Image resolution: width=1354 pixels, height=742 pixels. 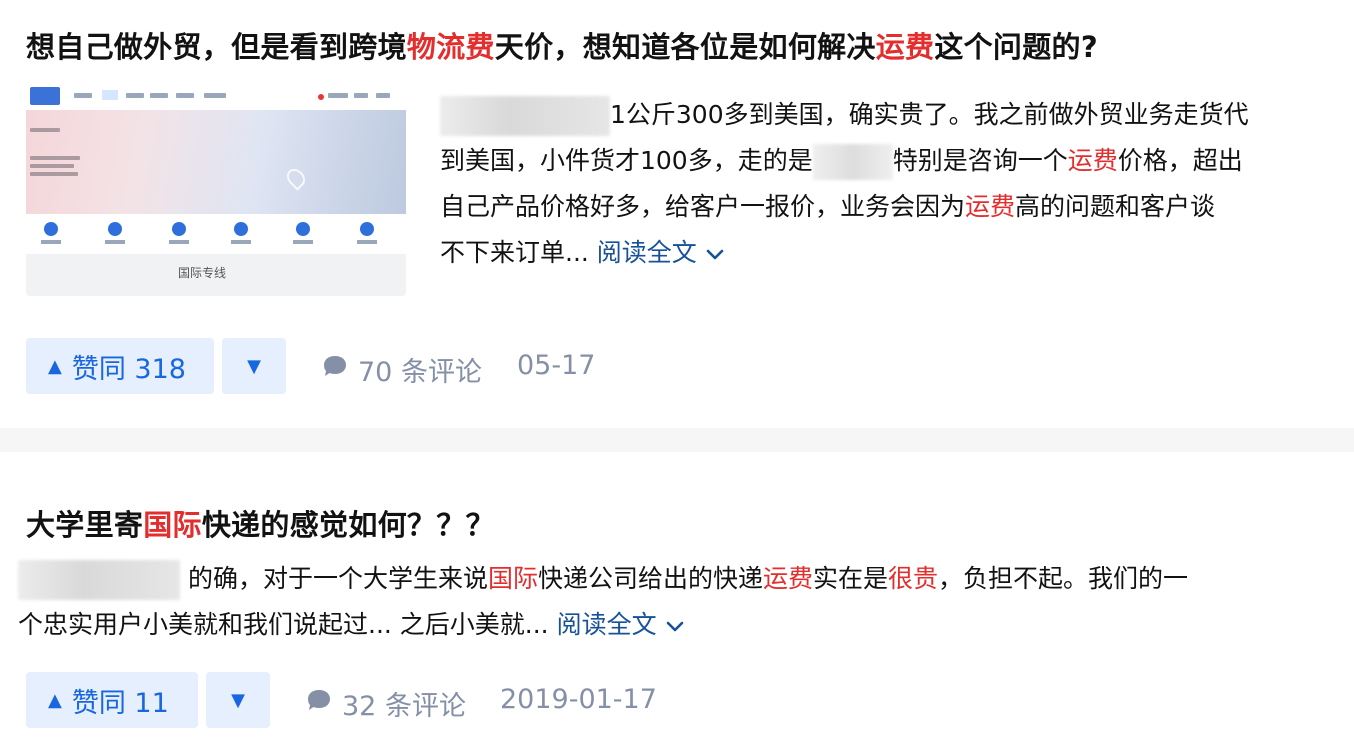 I want to click on date-text: 05-17, so click(x=556, y=365).